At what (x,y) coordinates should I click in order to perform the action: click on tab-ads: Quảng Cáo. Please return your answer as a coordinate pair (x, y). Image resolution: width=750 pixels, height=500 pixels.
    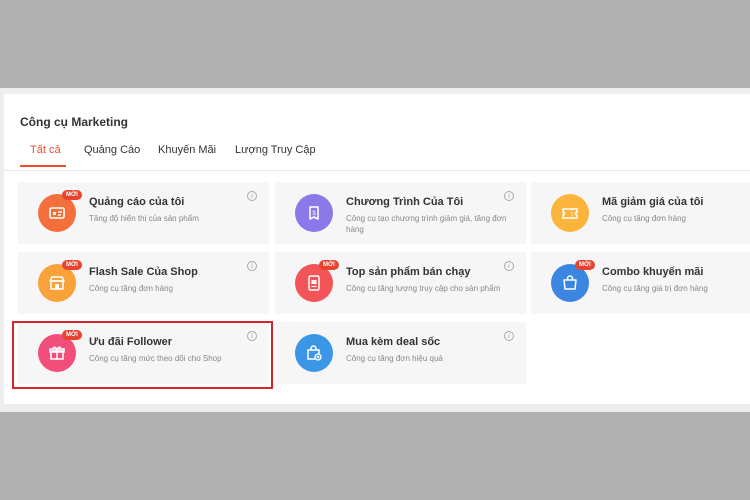
    Looking at the image, I should click on (112, 150).